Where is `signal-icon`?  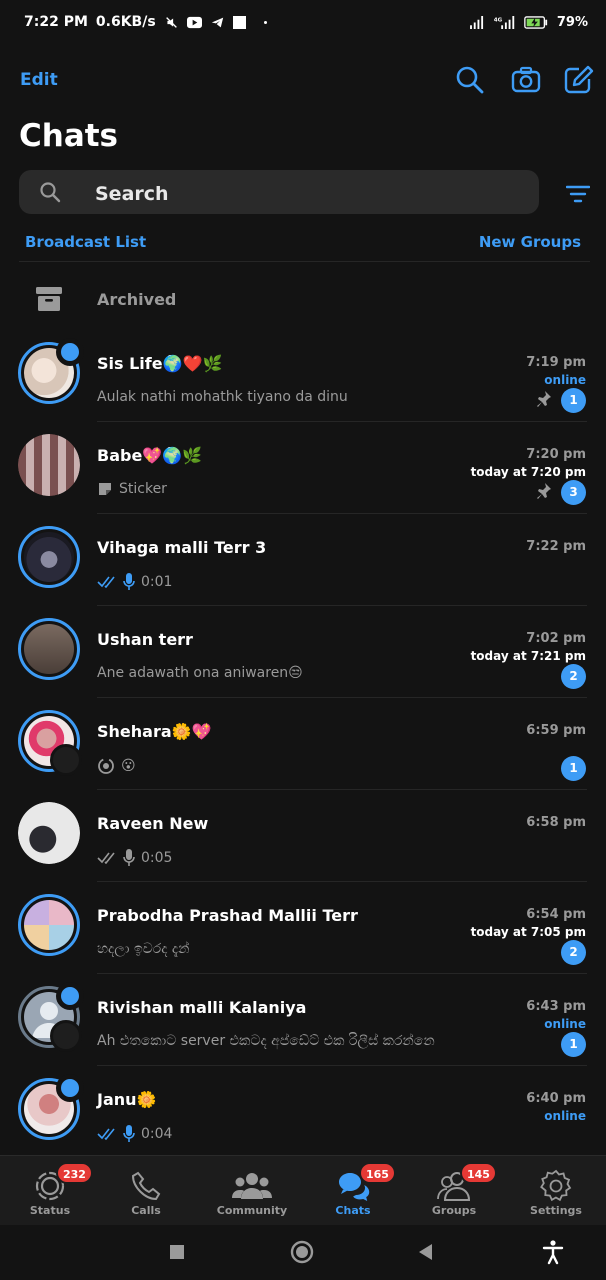 signal-icon is located at coordinates (476, 22).